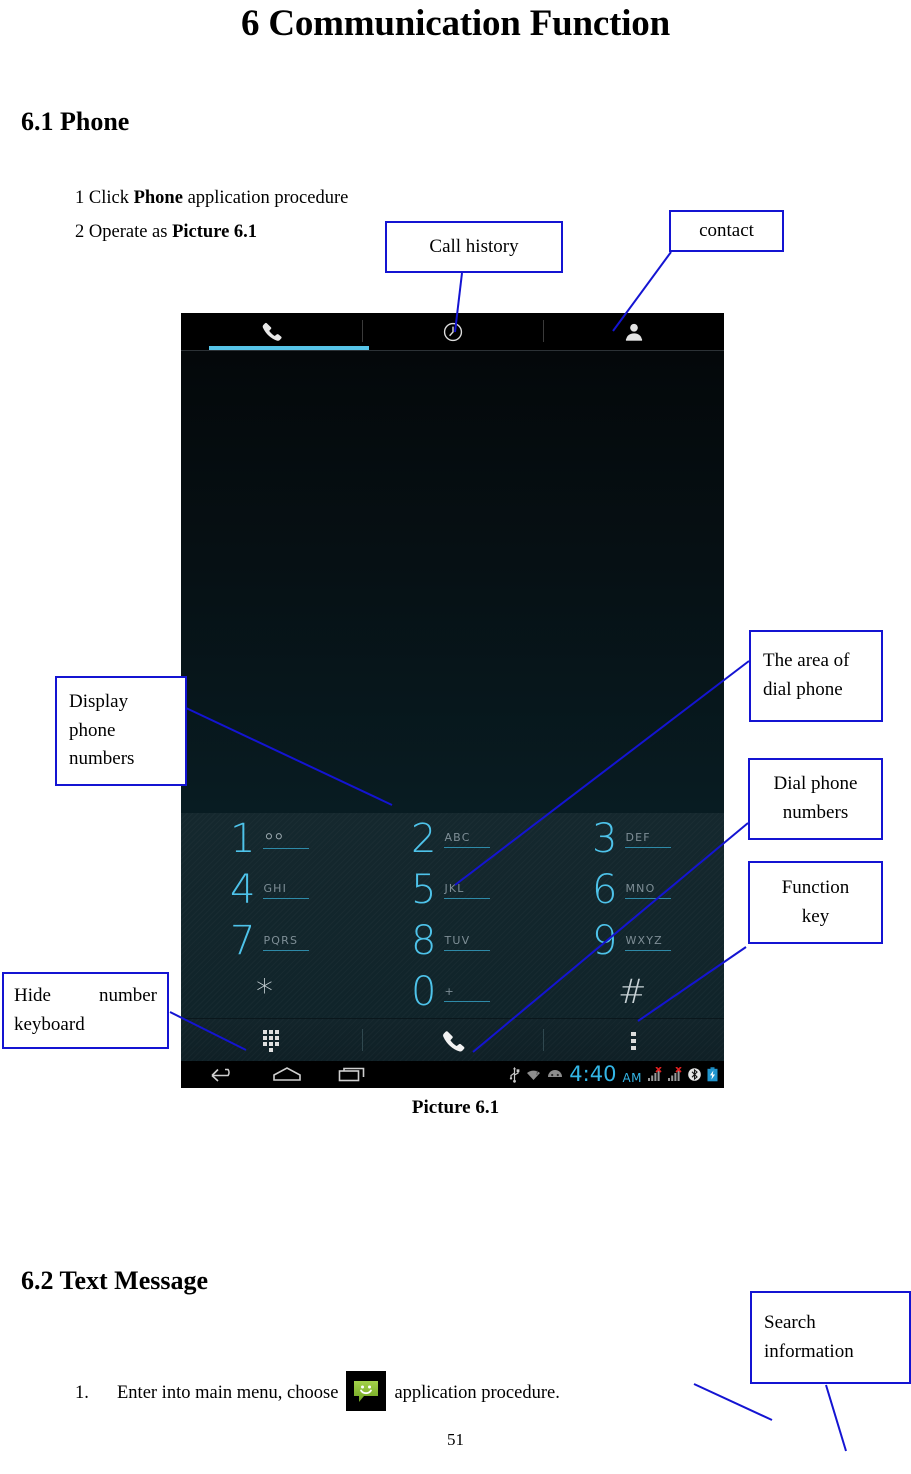 This screenshot has width=911, height=1474. I want to click on dialpad-key-8-letters: TUV, so click(467, 942).